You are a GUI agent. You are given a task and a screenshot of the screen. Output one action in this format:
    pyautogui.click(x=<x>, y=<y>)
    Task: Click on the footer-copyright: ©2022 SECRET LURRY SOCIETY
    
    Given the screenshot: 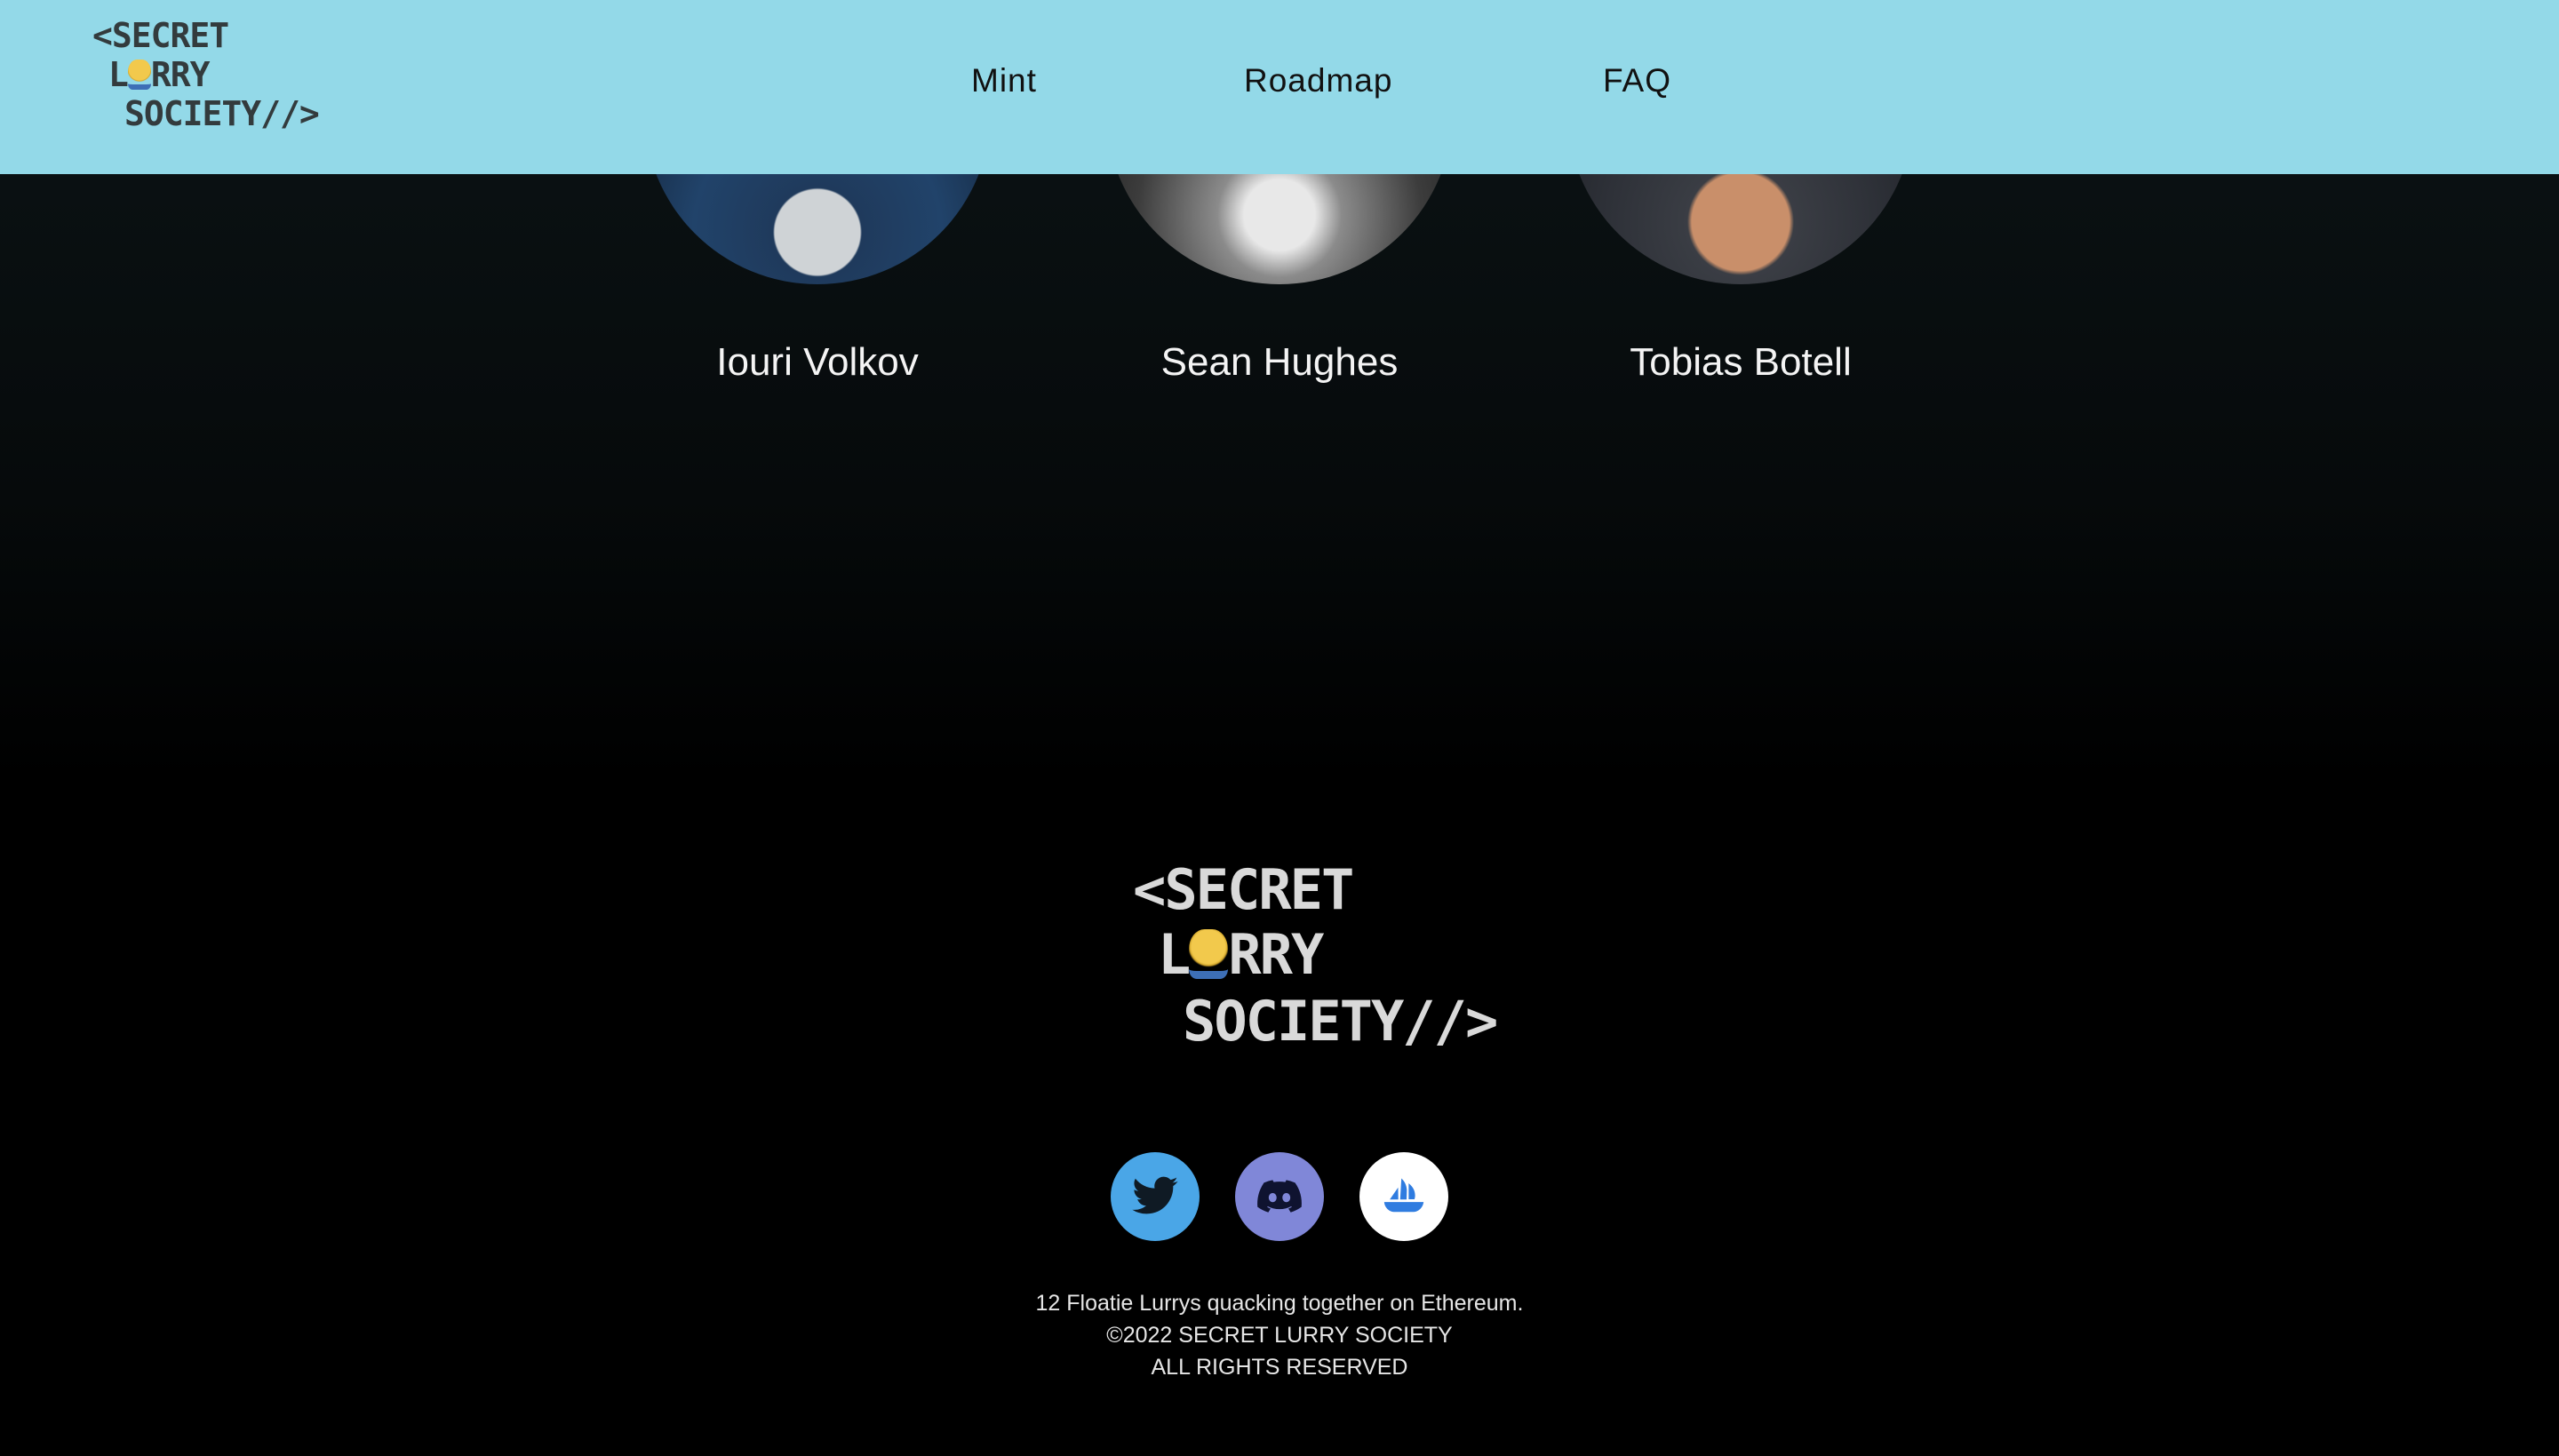 What is the action you would take?
    pyautogui.click(x=1279, y=1335)
    